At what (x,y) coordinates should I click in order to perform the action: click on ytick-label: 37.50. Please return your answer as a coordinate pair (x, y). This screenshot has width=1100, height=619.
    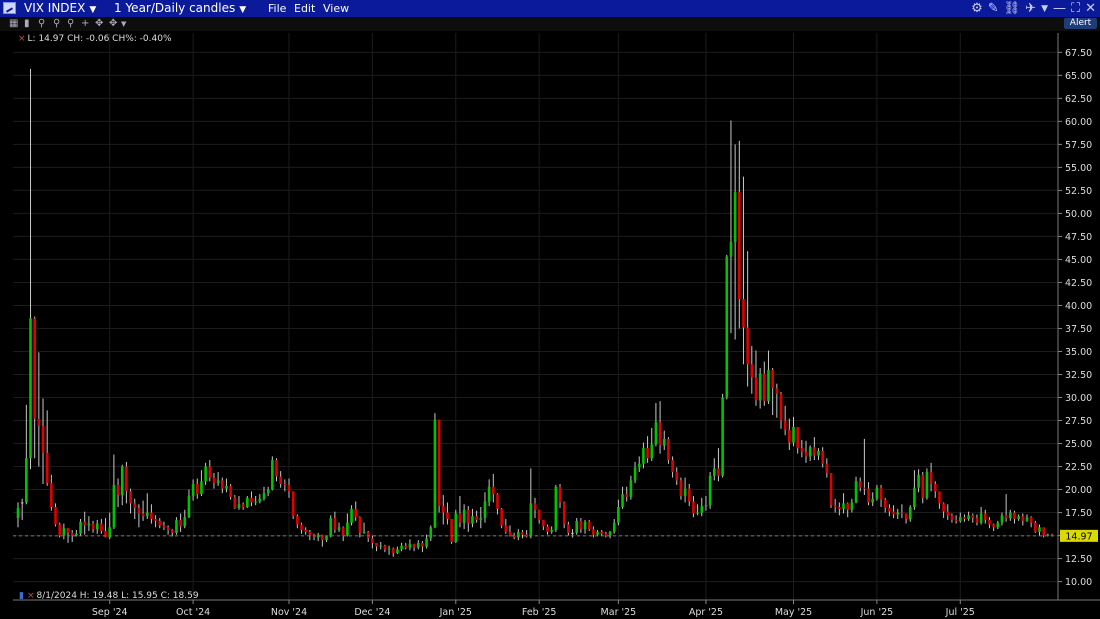
    Looking at the image, I should click on (1078, 329).